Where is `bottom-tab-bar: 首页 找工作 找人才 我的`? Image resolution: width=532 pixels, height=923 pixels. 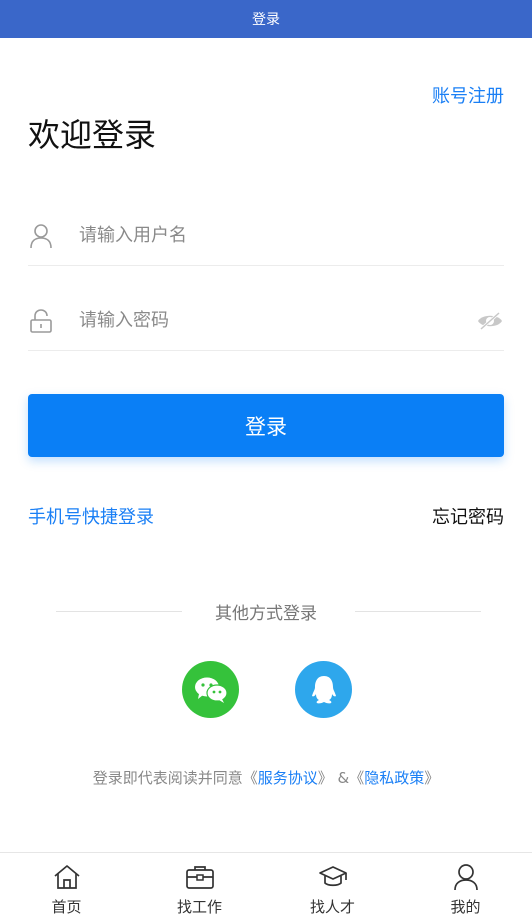 bottom-tab-bar: 首页 找工作 找人才 我的 is located at coordinates (266, 887).